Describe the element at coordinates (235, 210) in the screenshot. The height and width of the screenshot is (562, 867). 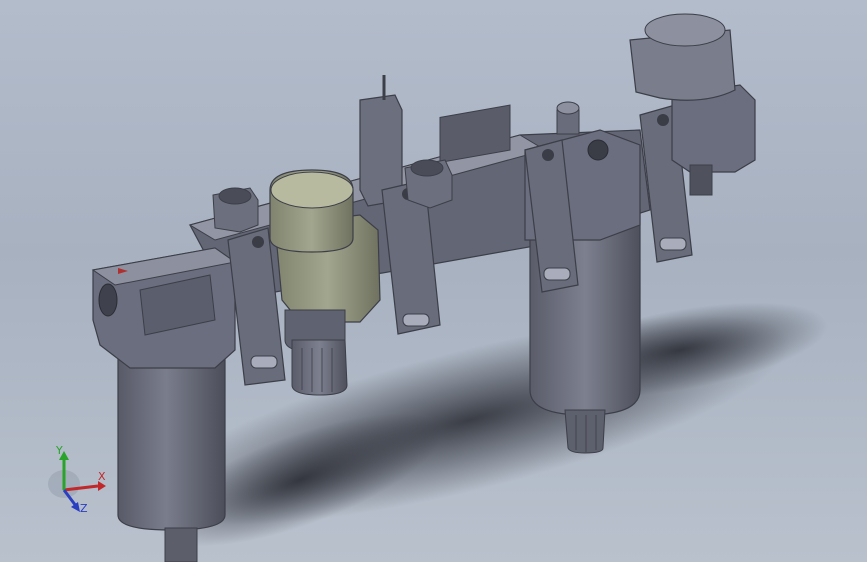
I see `port-fitting-left` at that location.